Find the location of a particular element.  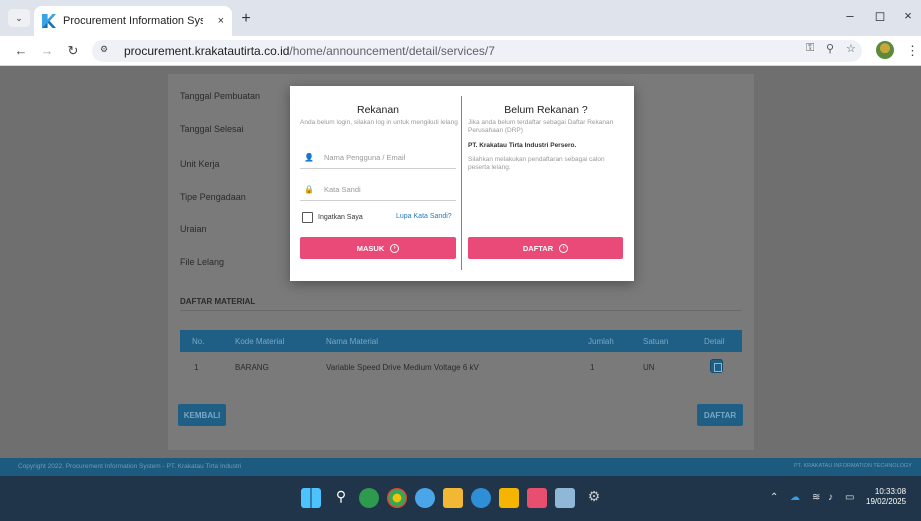

edge-icon is located at coordinates (481, 498).